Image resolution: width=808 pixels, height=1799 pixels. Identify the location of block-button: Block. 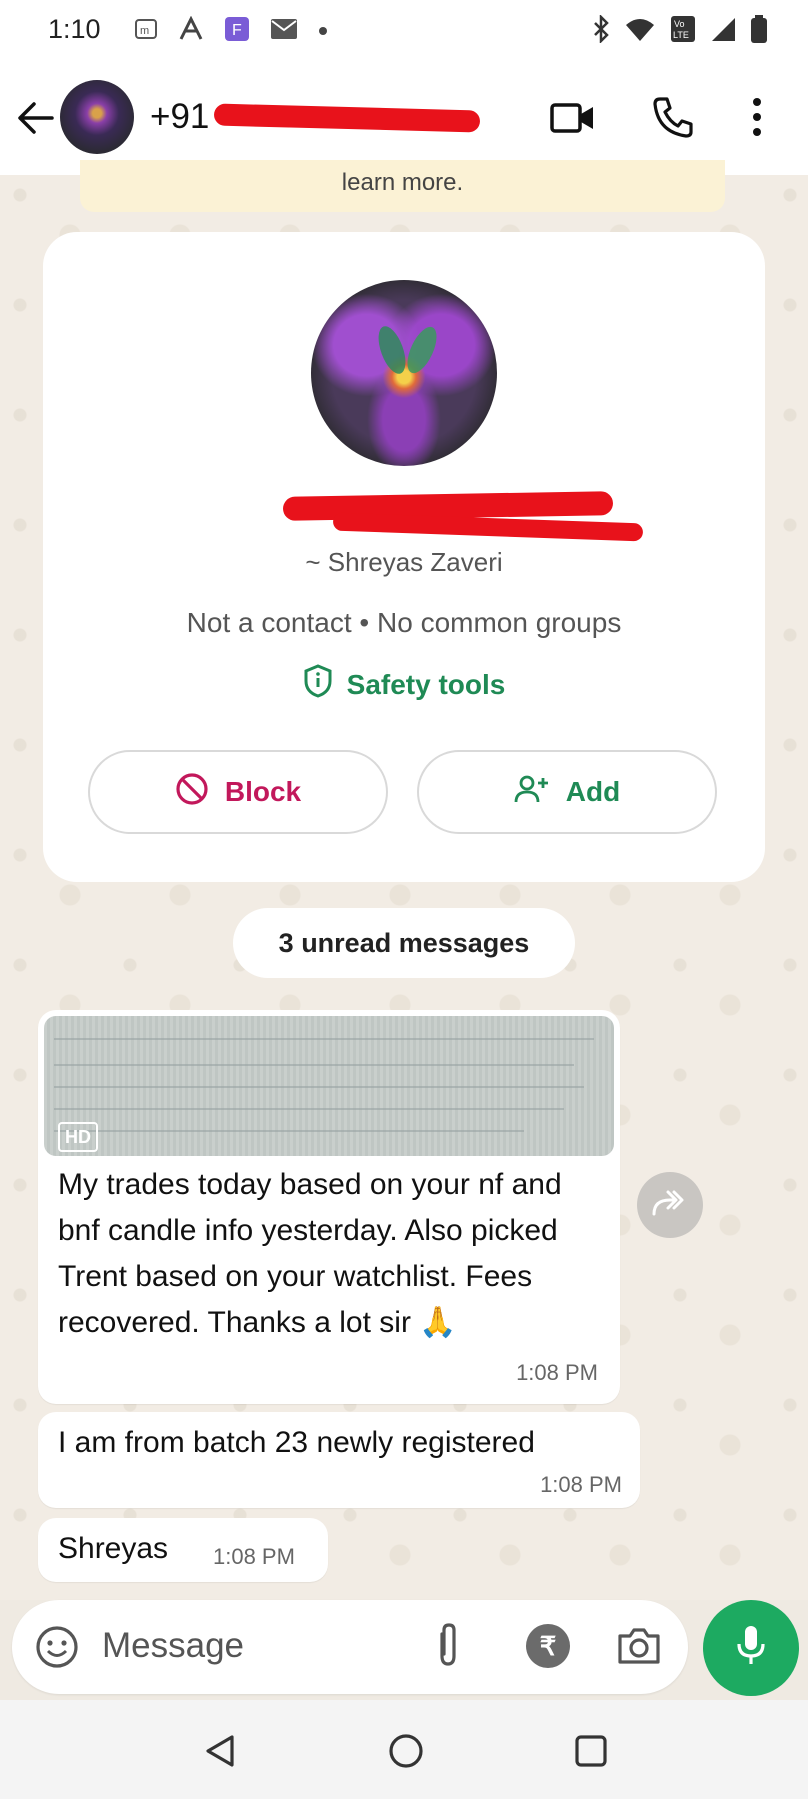
(238, 792).